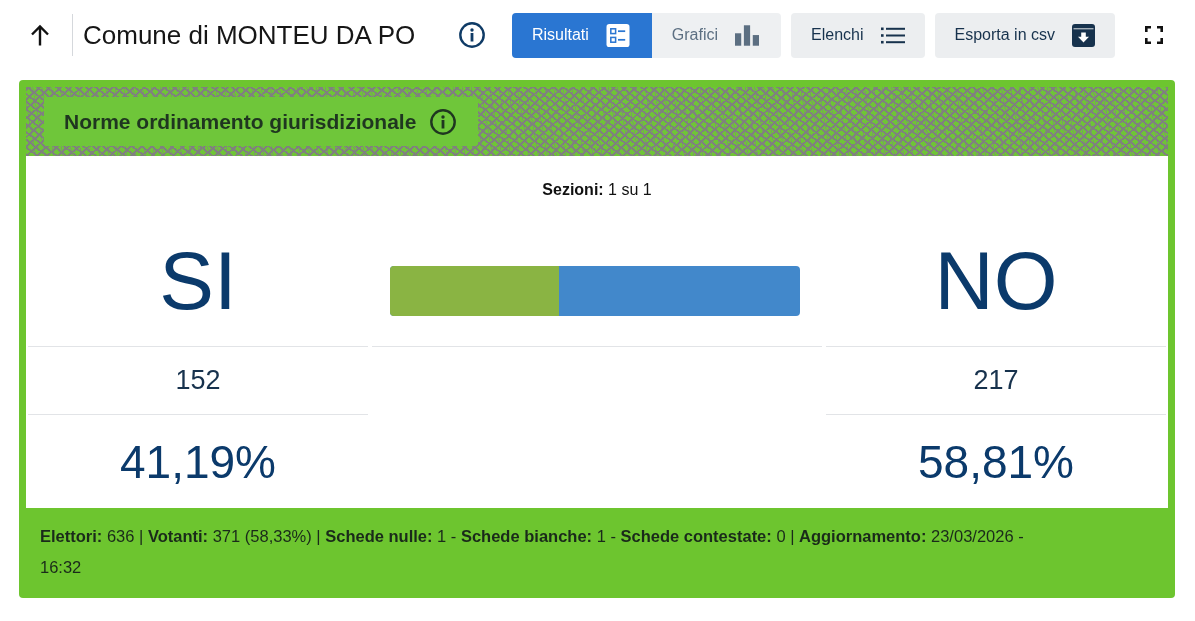 The height and width of the screenshot is (621, 1195). Describe the element at coordinates (581, 35) in the screenshot. I see `view-tab: Risultati` at that location.